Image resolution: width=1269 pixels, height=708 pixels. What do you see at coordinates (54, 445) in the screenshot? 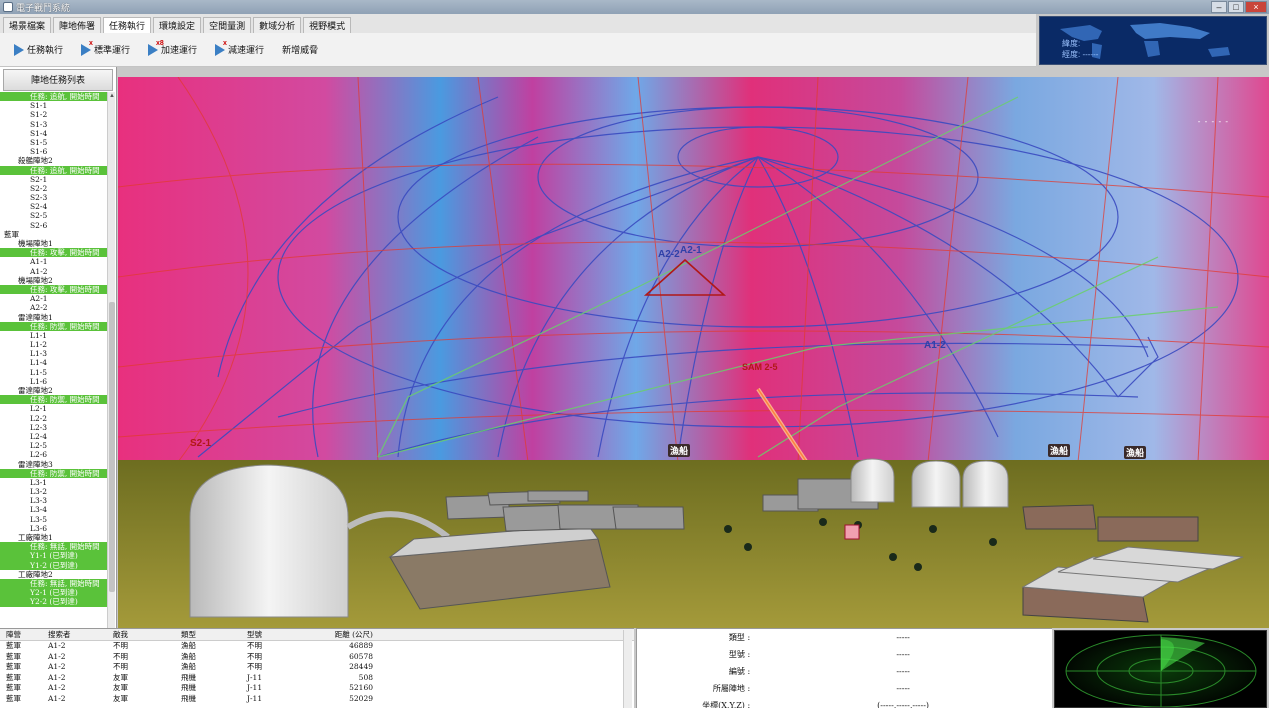
I see `tree-item: L2-5` at bounding box center [54, 445].